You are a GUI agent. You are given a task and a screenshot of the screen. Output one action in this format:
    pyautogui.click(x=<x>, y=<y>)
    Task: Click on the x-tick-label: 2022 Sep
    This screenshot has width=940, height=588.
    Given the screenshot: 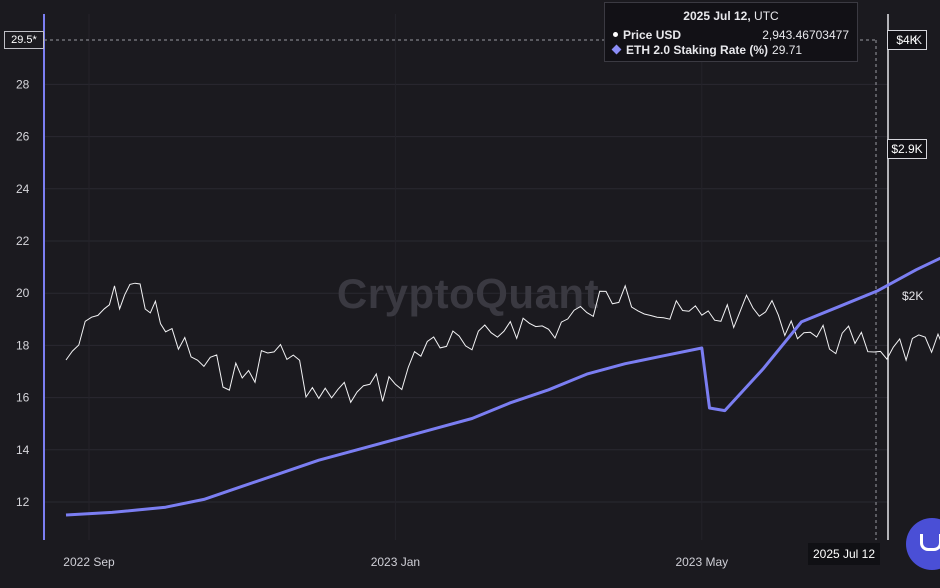 What is the action you would take?
    pyautogui.click(x=89, y=562)
    